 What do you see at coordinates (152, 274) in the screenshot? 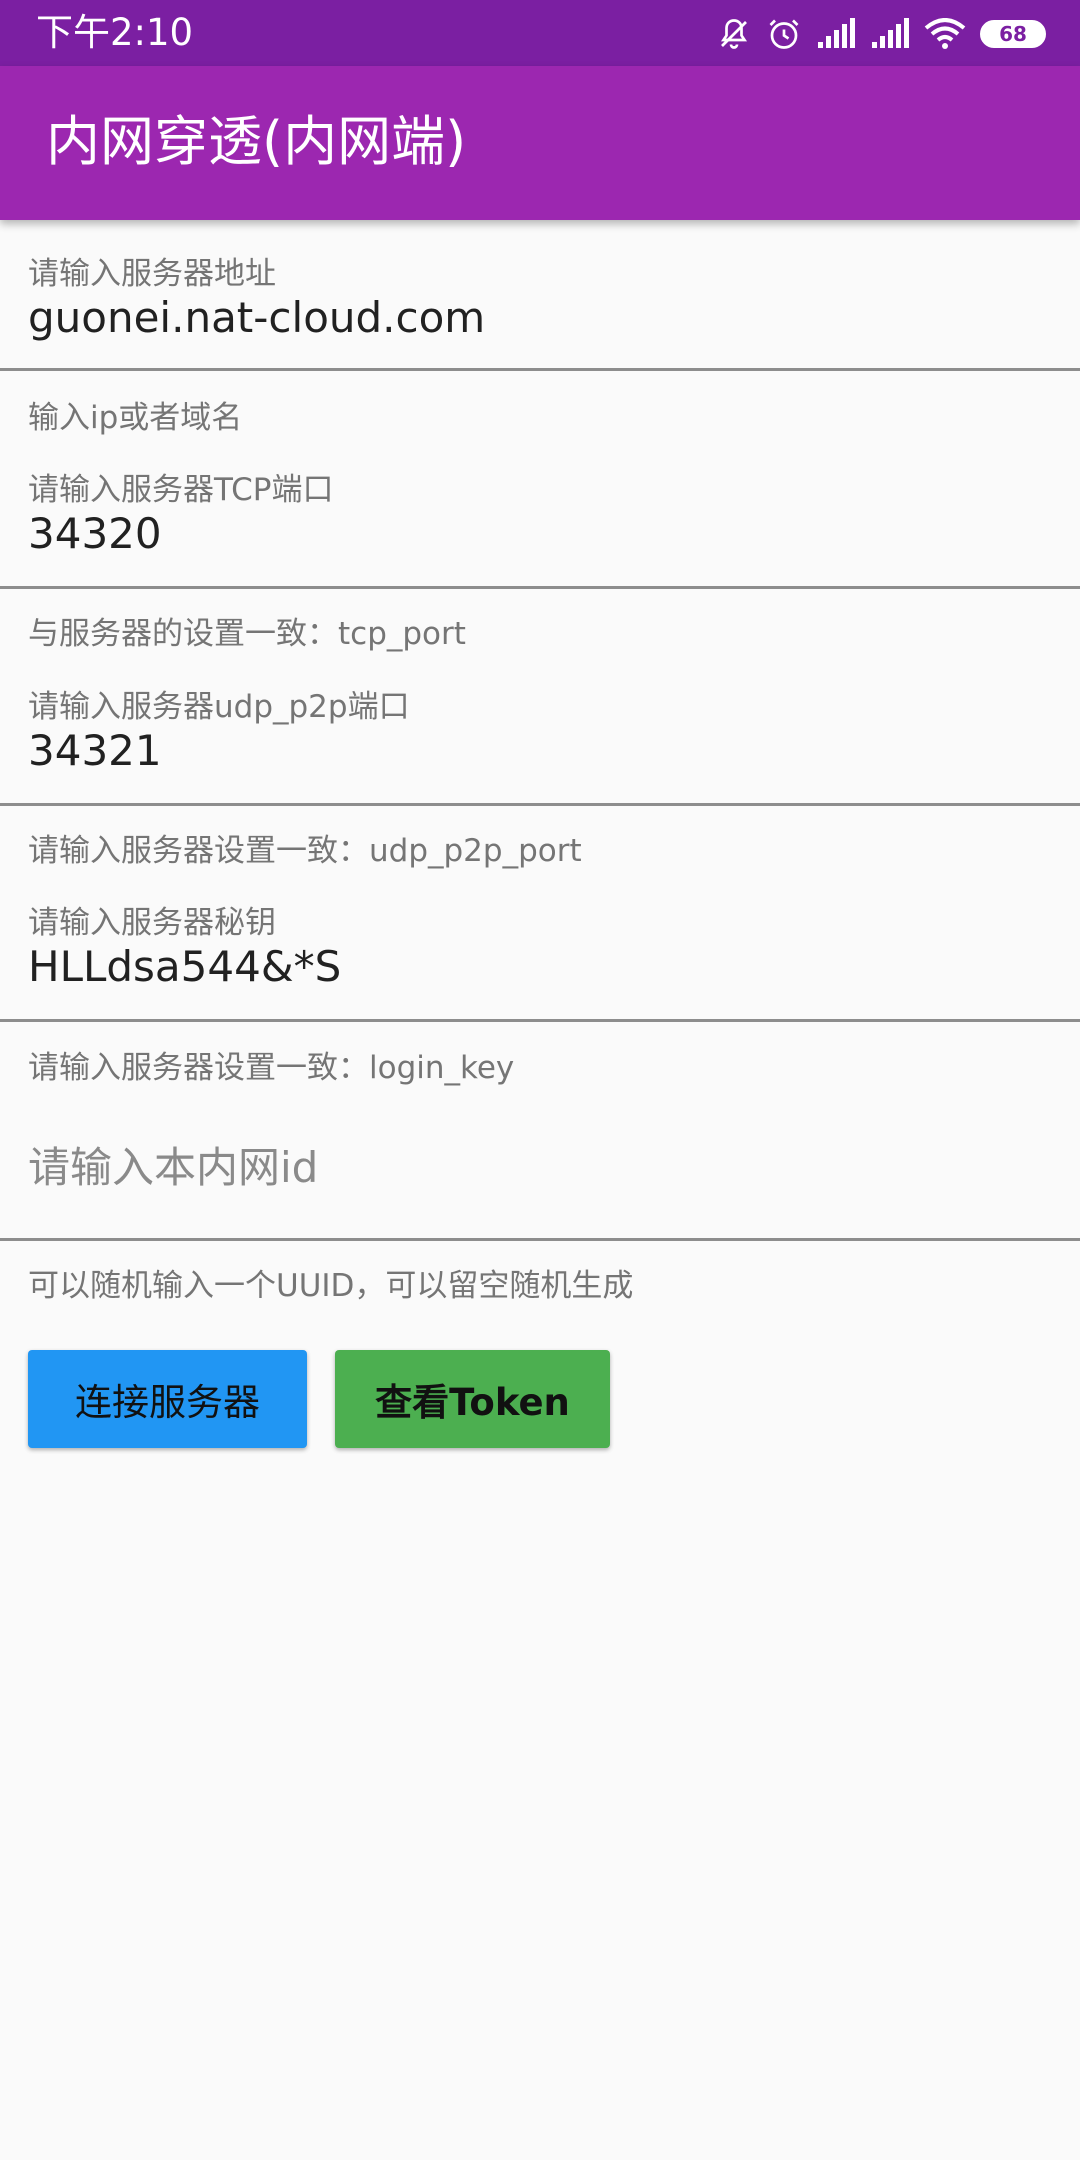
I see `server-address-label: 请输入服务器地址` at bounding box center [152, 274].